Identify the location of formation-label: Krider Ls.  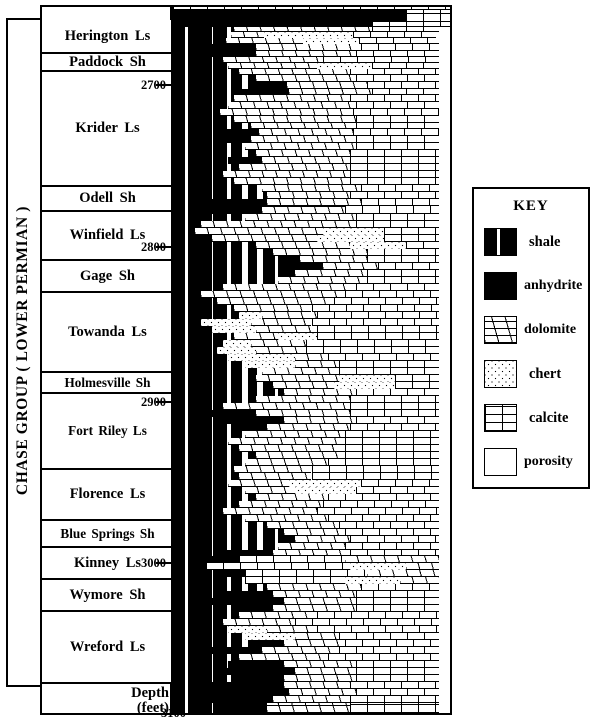
(107, 128).